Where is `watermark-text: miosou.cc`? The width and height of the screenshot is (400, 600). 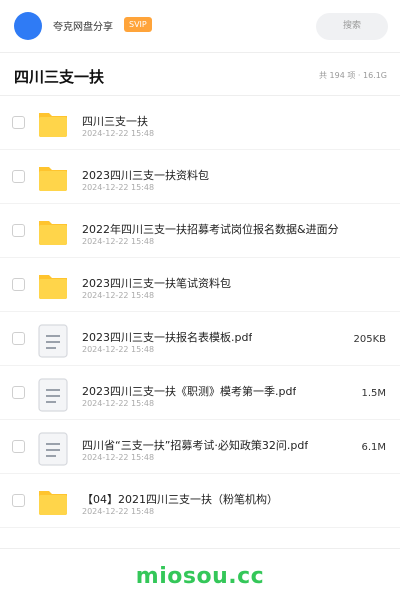
watermark-text: miosou.cc is located at coordinates (200, 576).